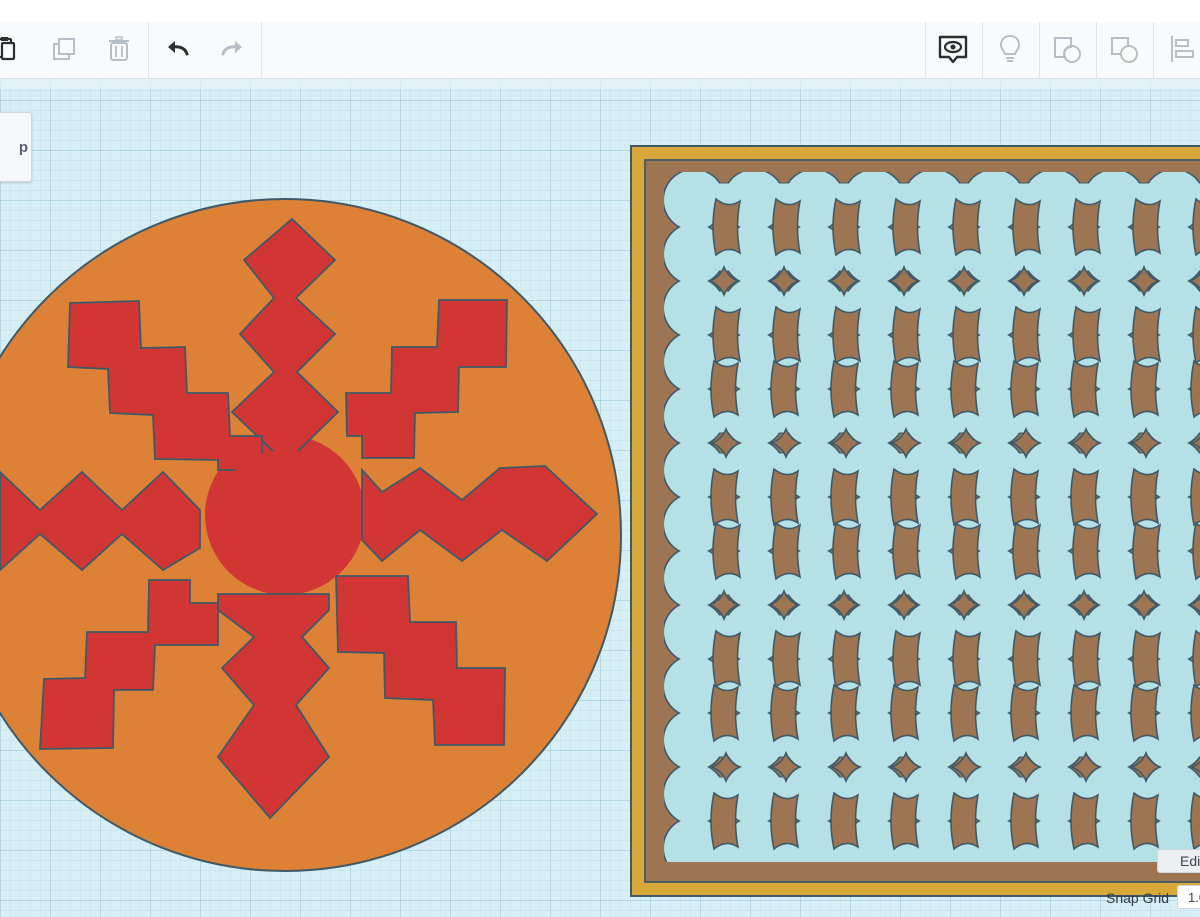 The height and width of the screenshot is (917, 1200). Describe the element at coordinates (600, 11) in the screenshot. I see `browser-top-strip` at that location.